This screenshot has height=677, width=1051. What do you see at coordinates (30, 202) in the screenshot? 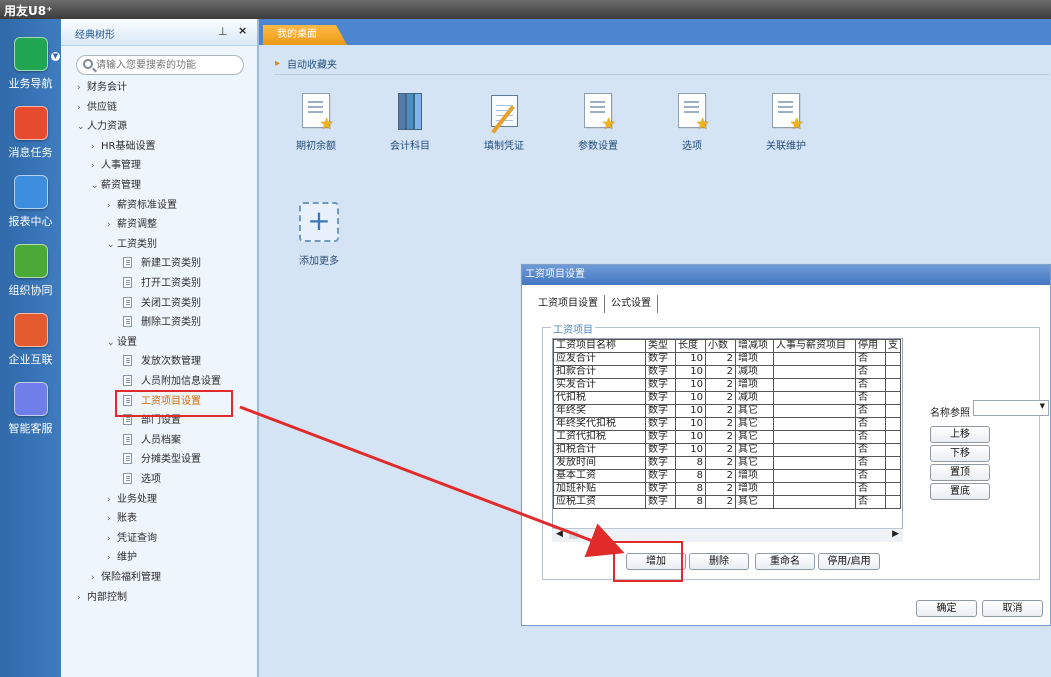
I see `nav-item-2: 报表中心` at bounding box center [30, 202].